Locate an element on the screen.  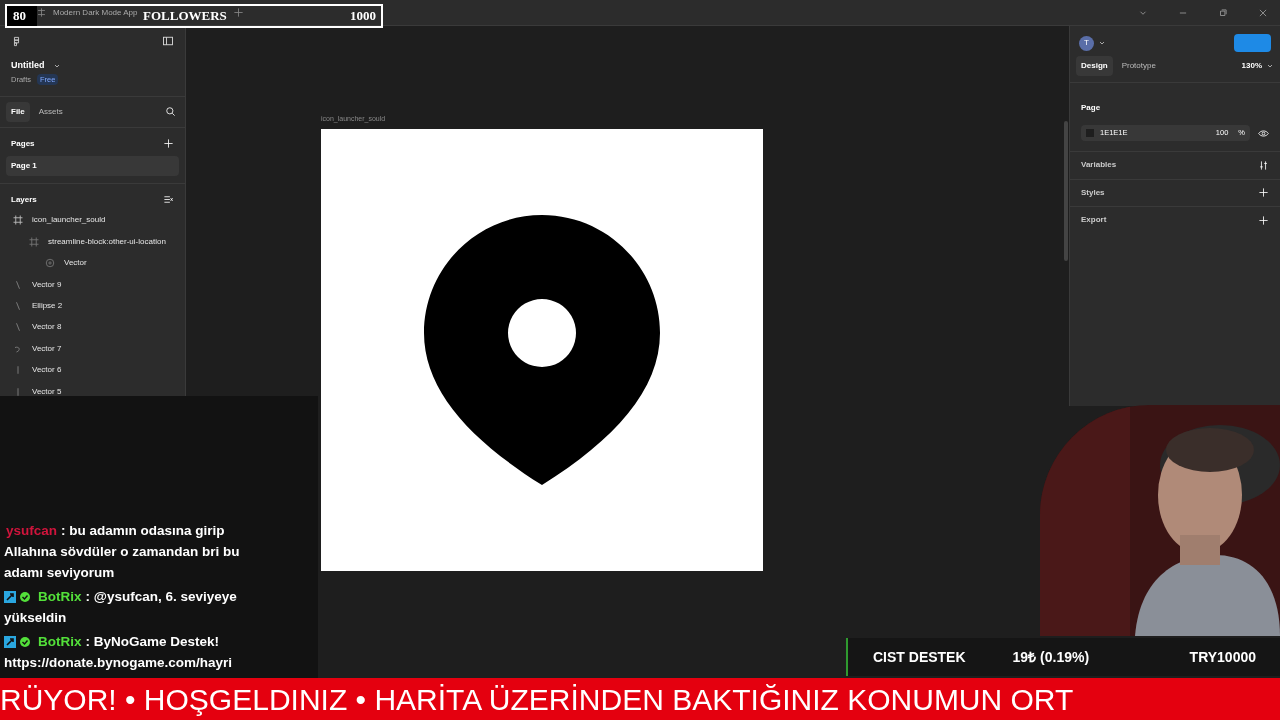
follower-count: 80 is located at coordinates (19, 16).